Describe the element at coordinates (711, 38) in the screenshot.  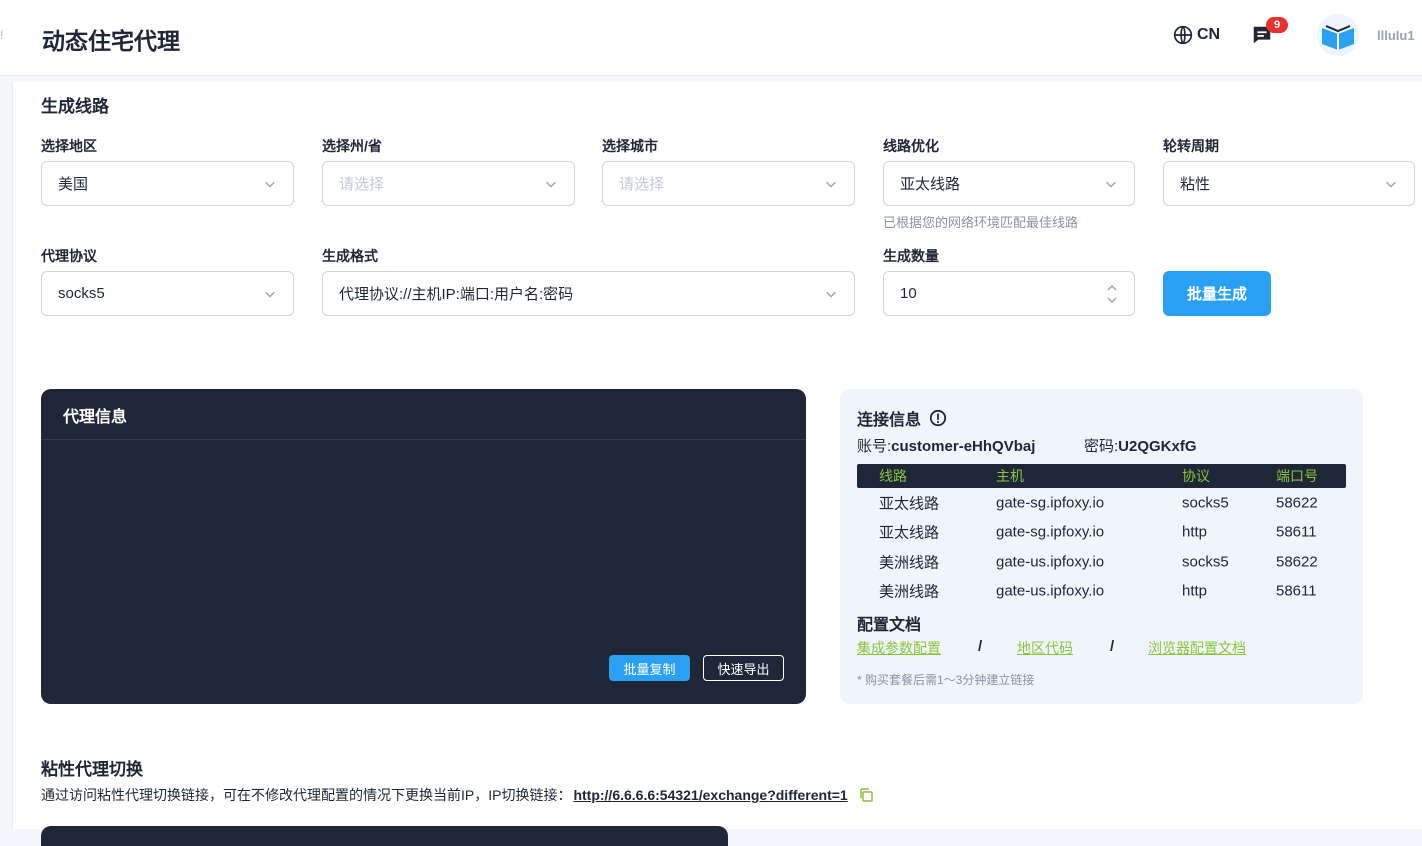
I see `top-bar: ! 动态住宅代理 CN 9 llluIu1` at that location.